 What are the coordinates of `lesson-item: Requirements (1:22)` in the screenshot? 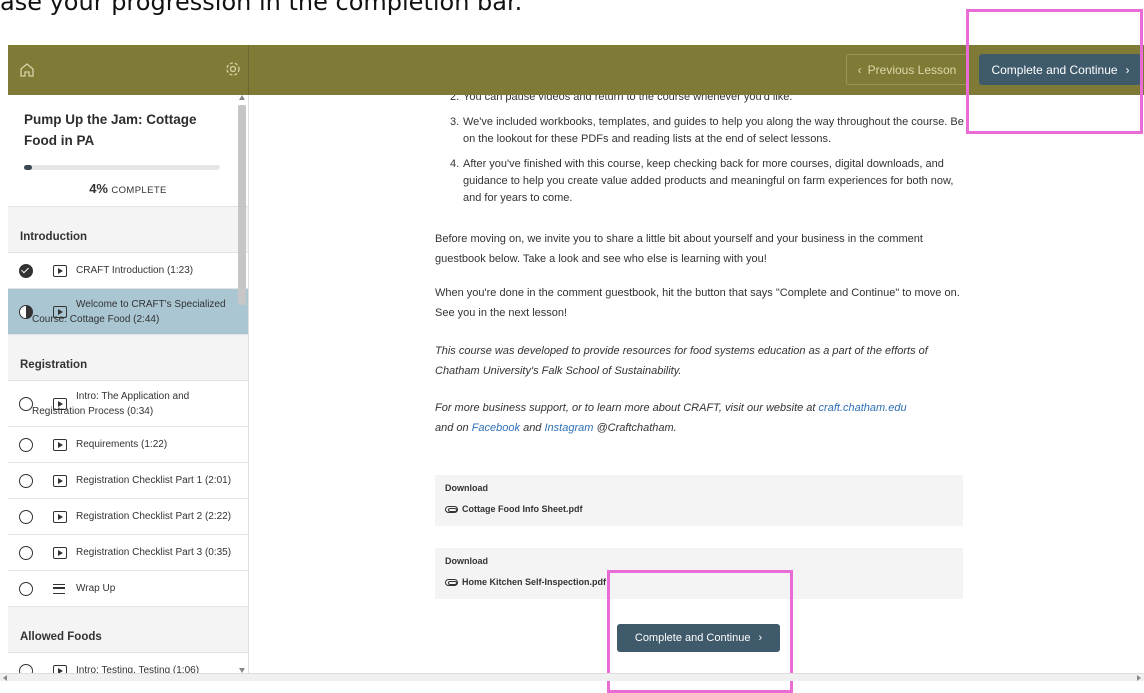 It's located at (128, 445).